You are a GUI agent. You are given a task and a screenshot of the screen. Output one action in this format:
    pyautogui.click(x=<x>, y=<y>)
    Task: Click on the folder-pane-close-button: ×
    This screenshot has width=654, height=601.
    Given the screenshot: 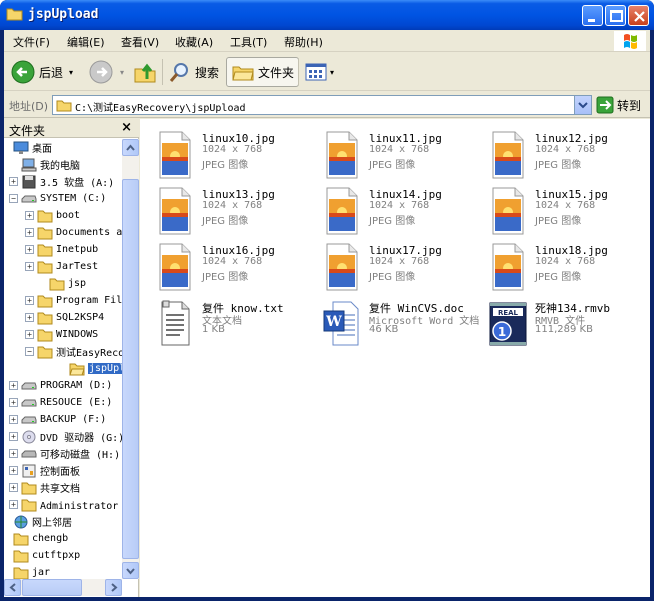 What is the action you would take?
    pyautogui.click(x=126, y=127)
    